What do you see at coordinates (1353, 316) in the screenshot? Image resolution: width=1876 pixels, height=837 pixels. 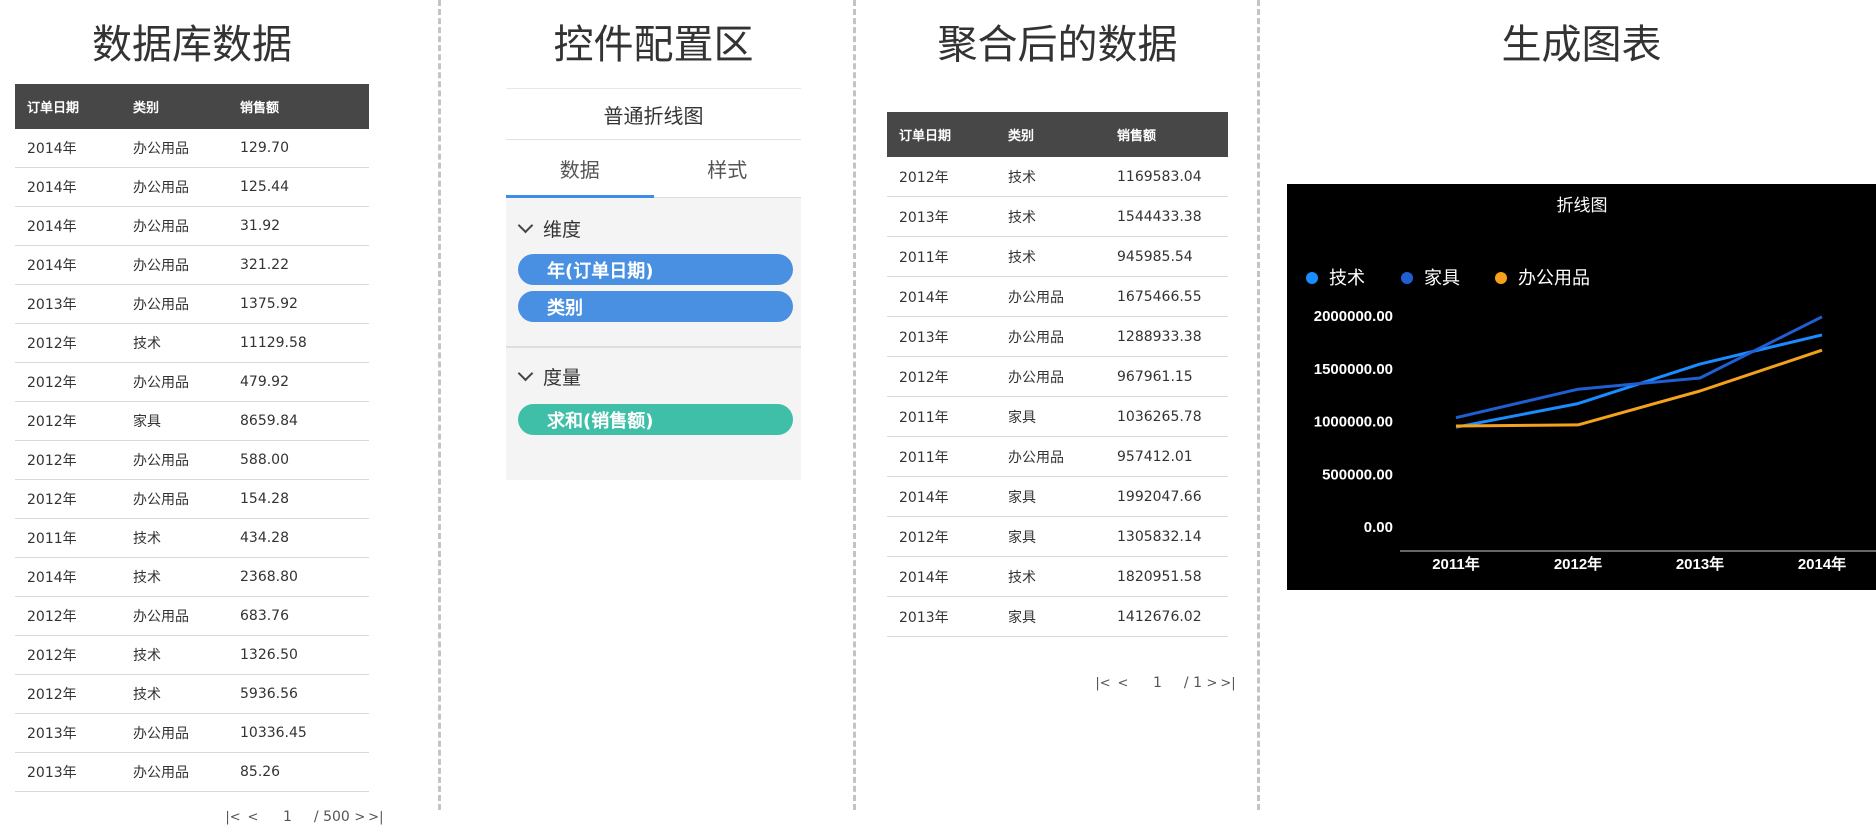 I see `y-tick-label: 2000000.00` at bounding box center [1353, 316].